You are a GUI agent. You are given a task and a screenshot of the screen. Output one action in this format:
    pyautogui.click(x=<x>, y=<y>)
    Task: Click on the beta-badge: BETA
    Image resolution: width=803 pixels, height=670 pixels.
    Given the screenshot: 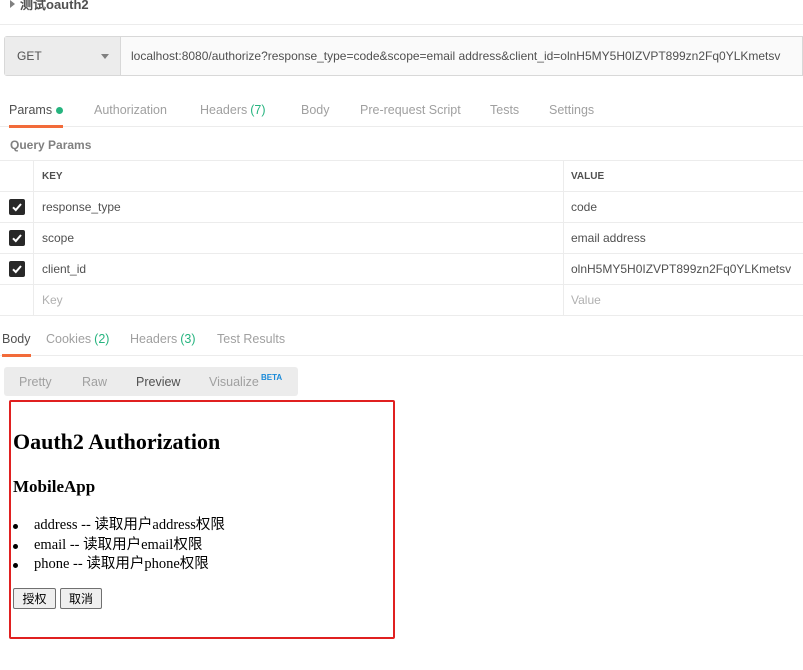 What is the action you would take?
    pyautogui.click(x=272, y=377)
    